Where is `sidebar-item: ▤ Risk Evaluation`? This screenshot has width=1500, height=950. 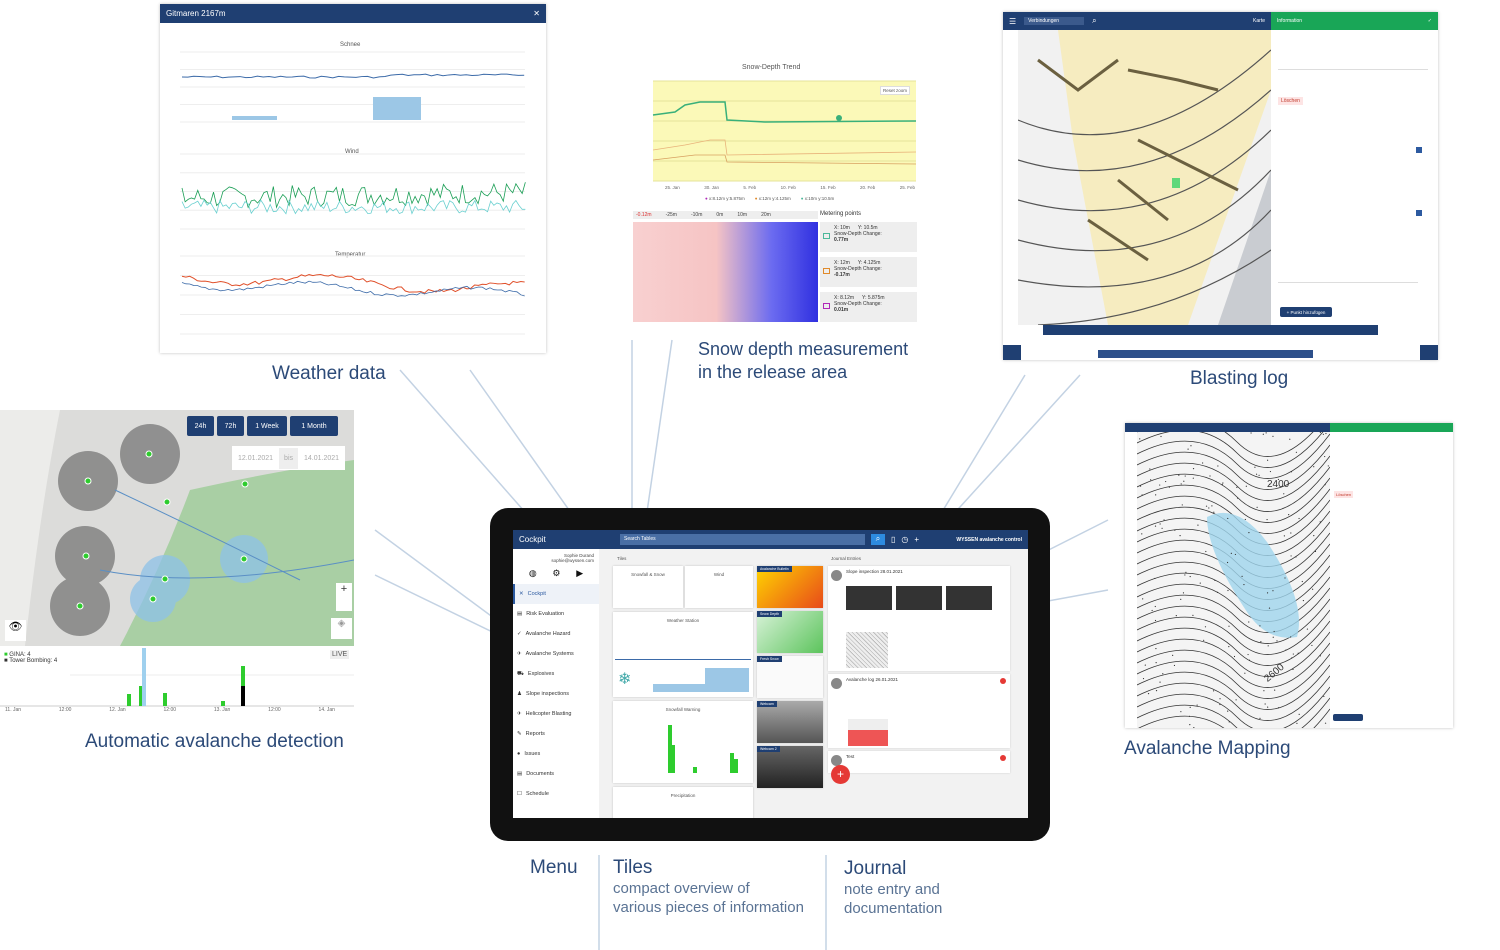 sidebar-item: ▤ Risk Evaluation is located at coordinates (556, 614).